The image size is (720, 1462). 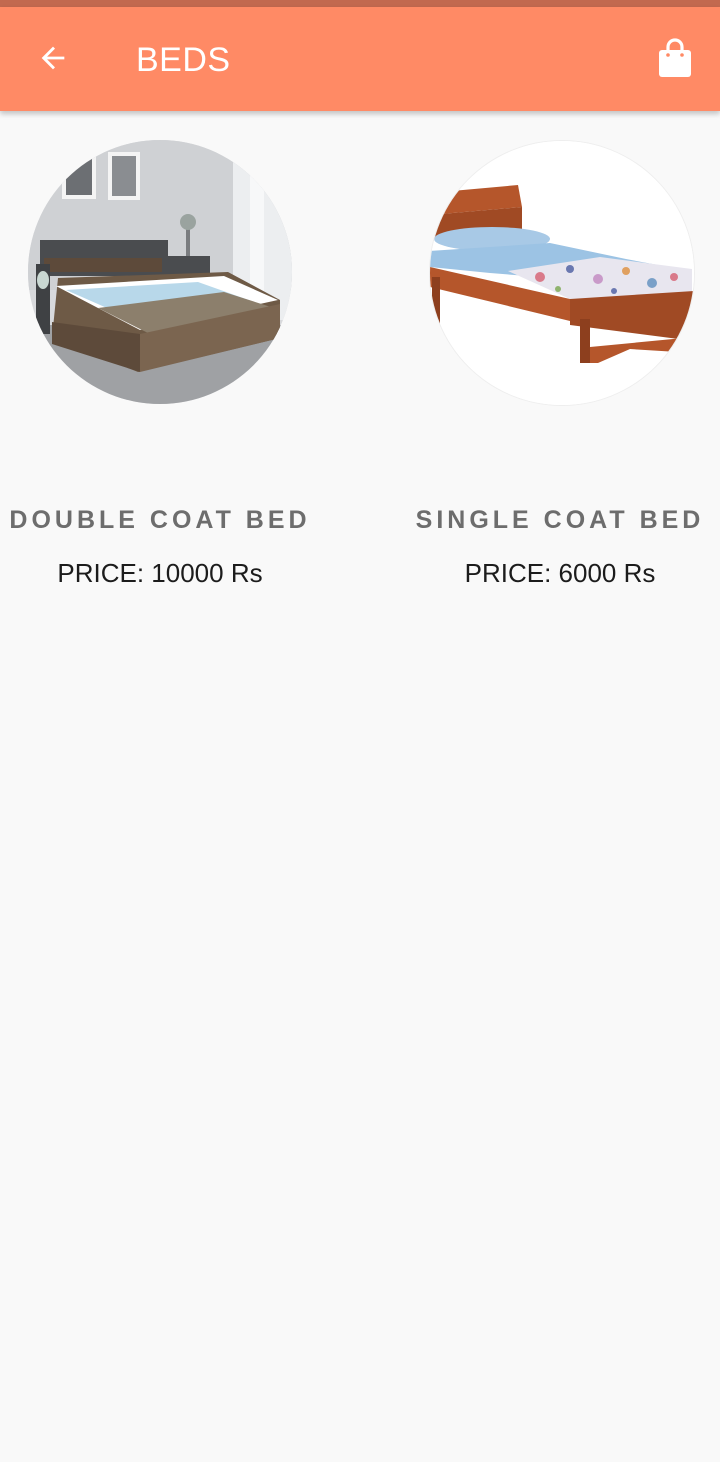 I want to click on arrow-left-icon, so click(x=53, y=60).